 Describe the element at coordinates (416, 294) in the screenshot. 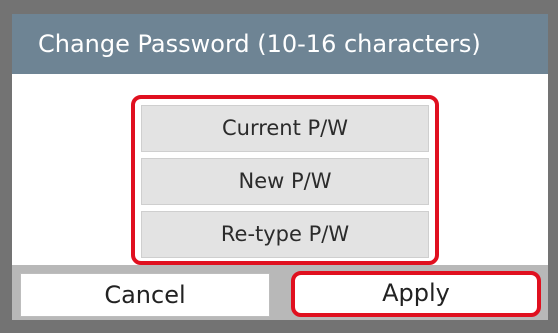

I see `apply-button: Apply` at that location.